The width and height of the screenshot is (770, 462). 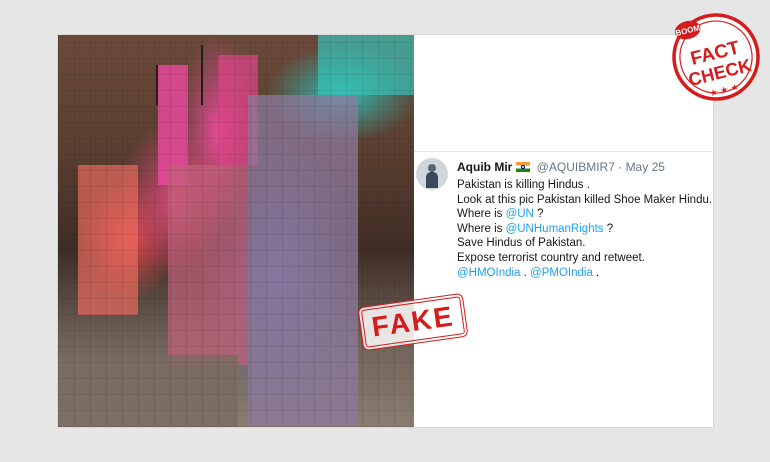 What do you see at coordinates (520, 214) in the screenshot?
I see `mention-un-link: @UN` at bounding box center [520, 214].